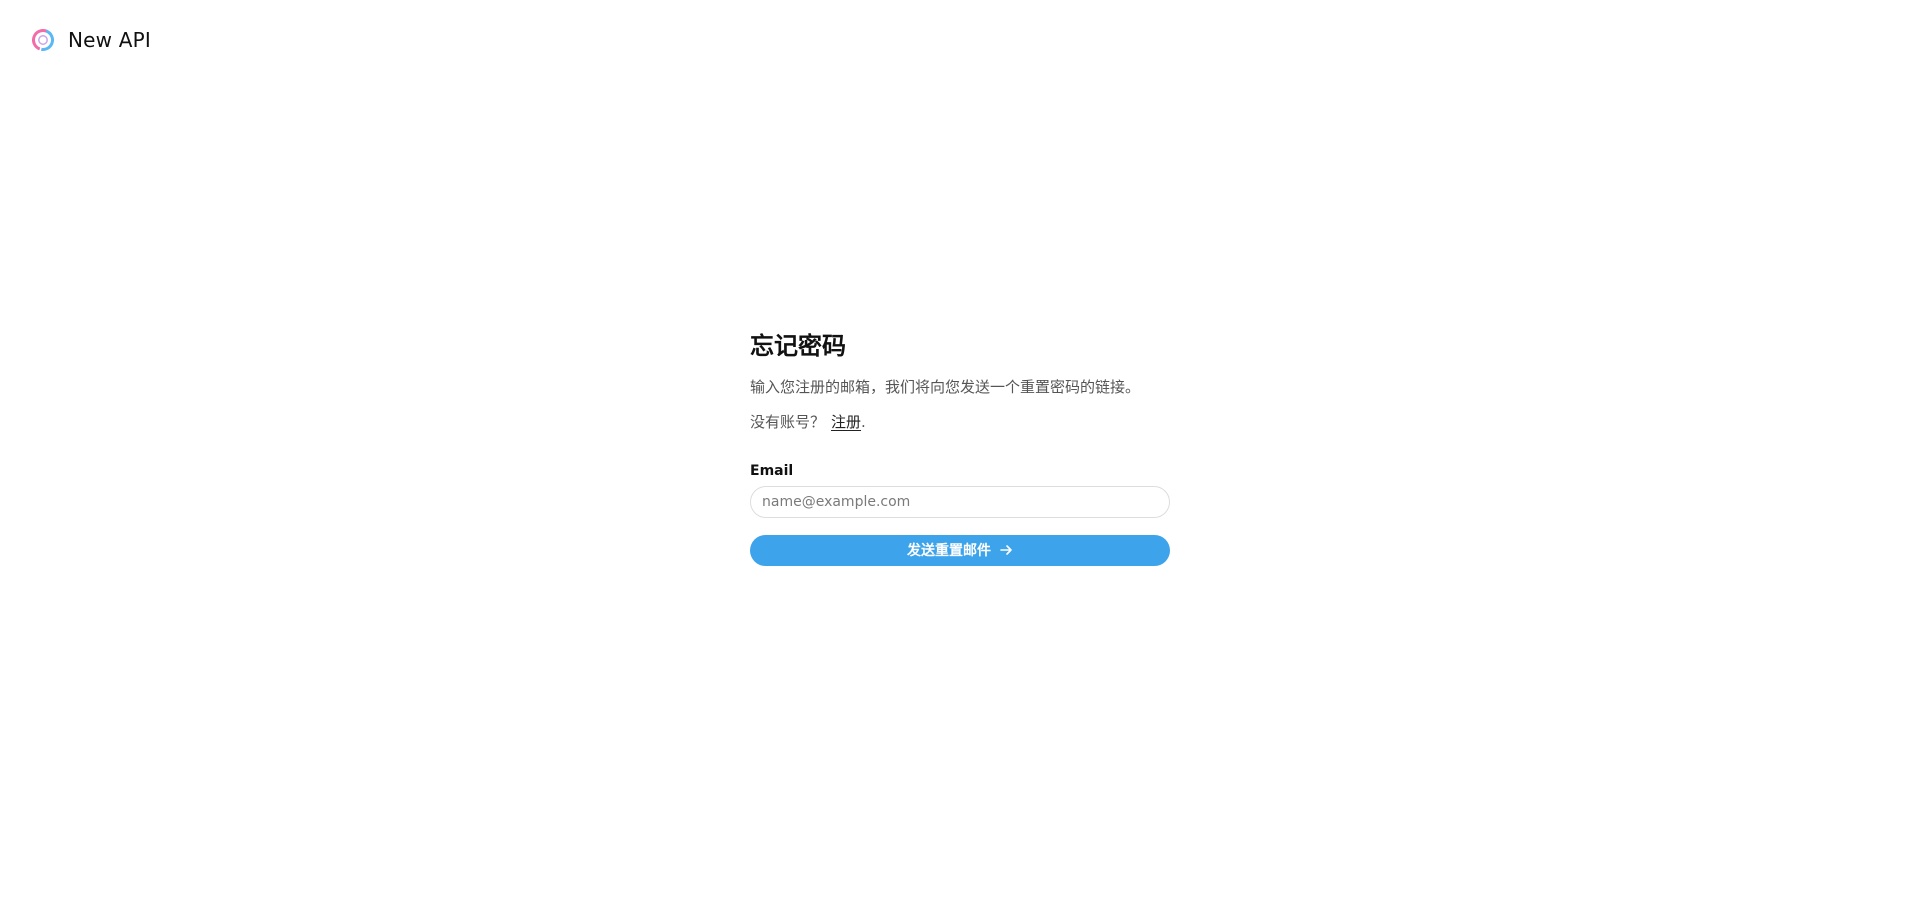 This screenshot has width=1905, height=902. What do you see at coordinates (788, 421) in the screenshot?
I see `no-account-text: 没有账号？` at bounding box center [788, 421].